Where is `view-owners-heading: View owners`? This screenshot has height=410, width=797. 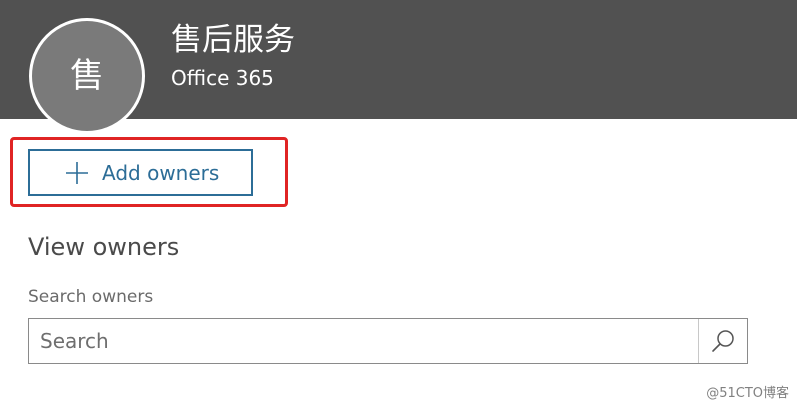
view-owners-heading: View owners is located at coordinates (104, 247).